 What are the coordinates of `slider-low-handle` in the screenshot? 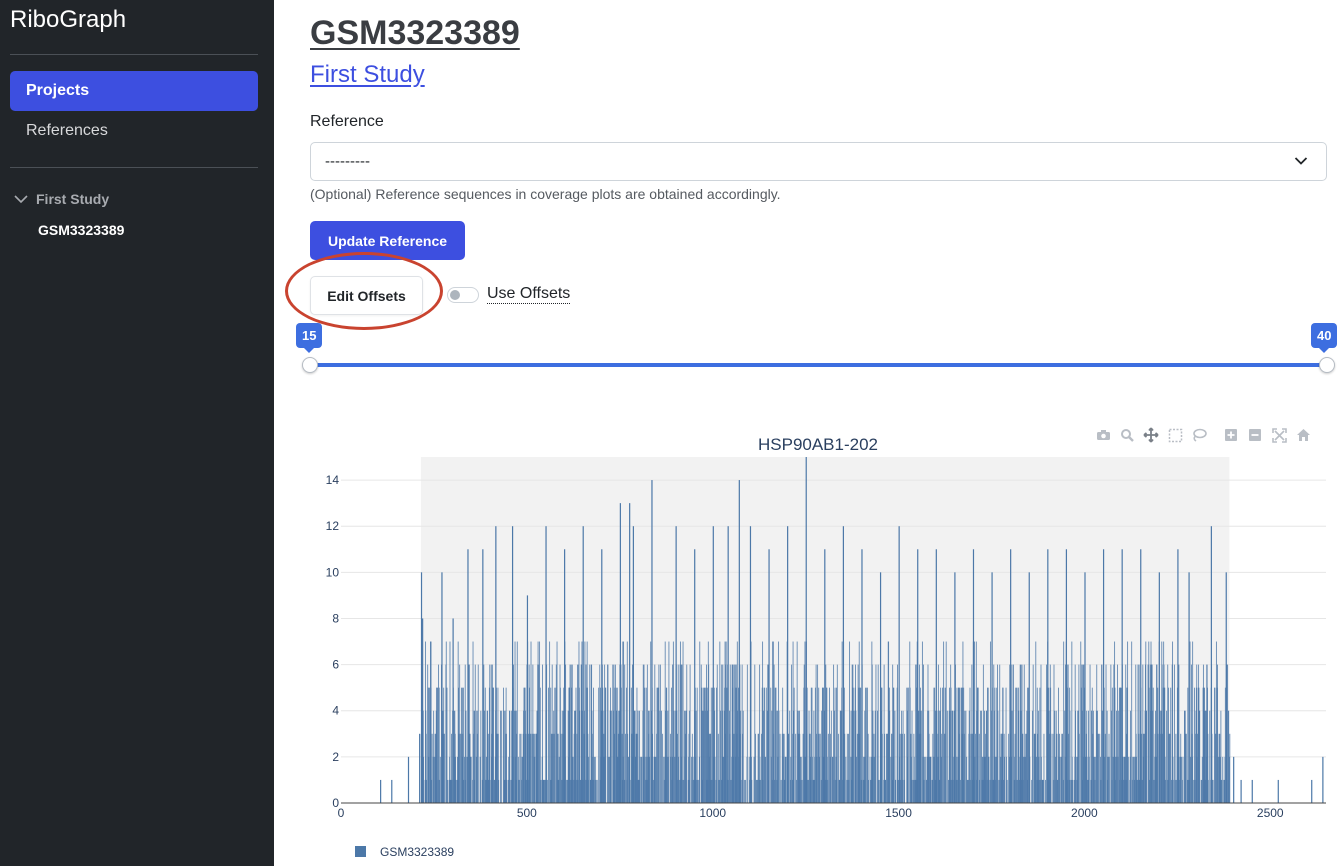 It's located at (310, 365).